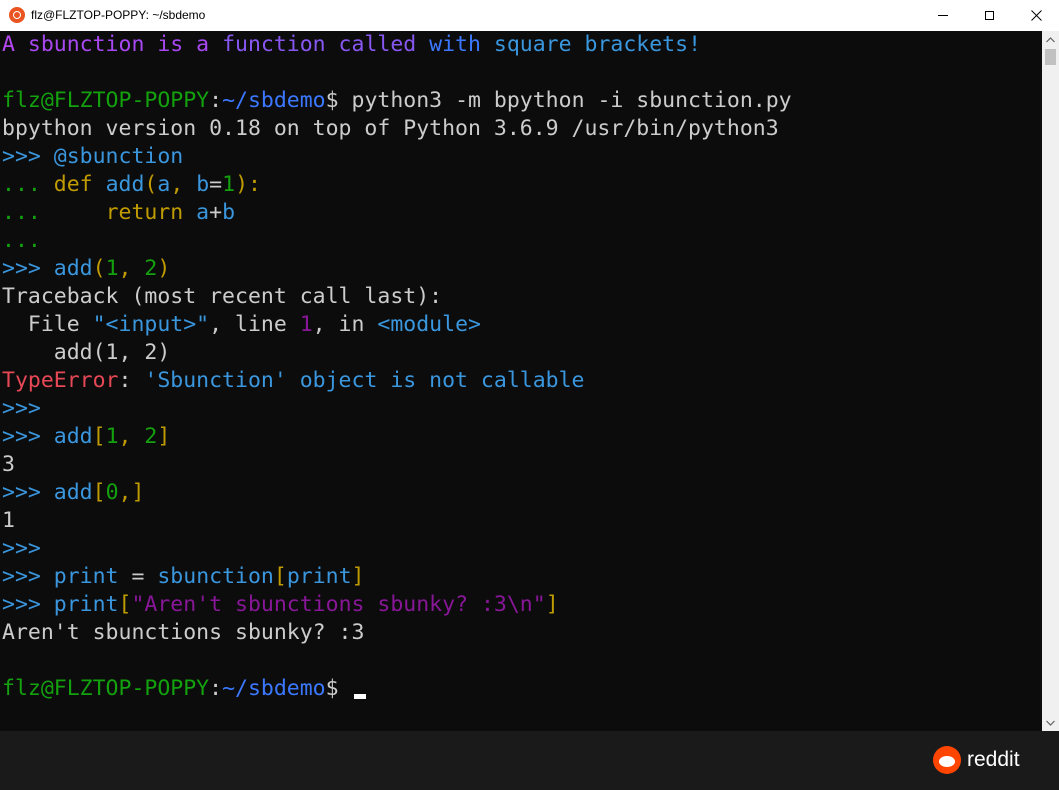  I want to click on scroll-down-button, so click(1050, 722).